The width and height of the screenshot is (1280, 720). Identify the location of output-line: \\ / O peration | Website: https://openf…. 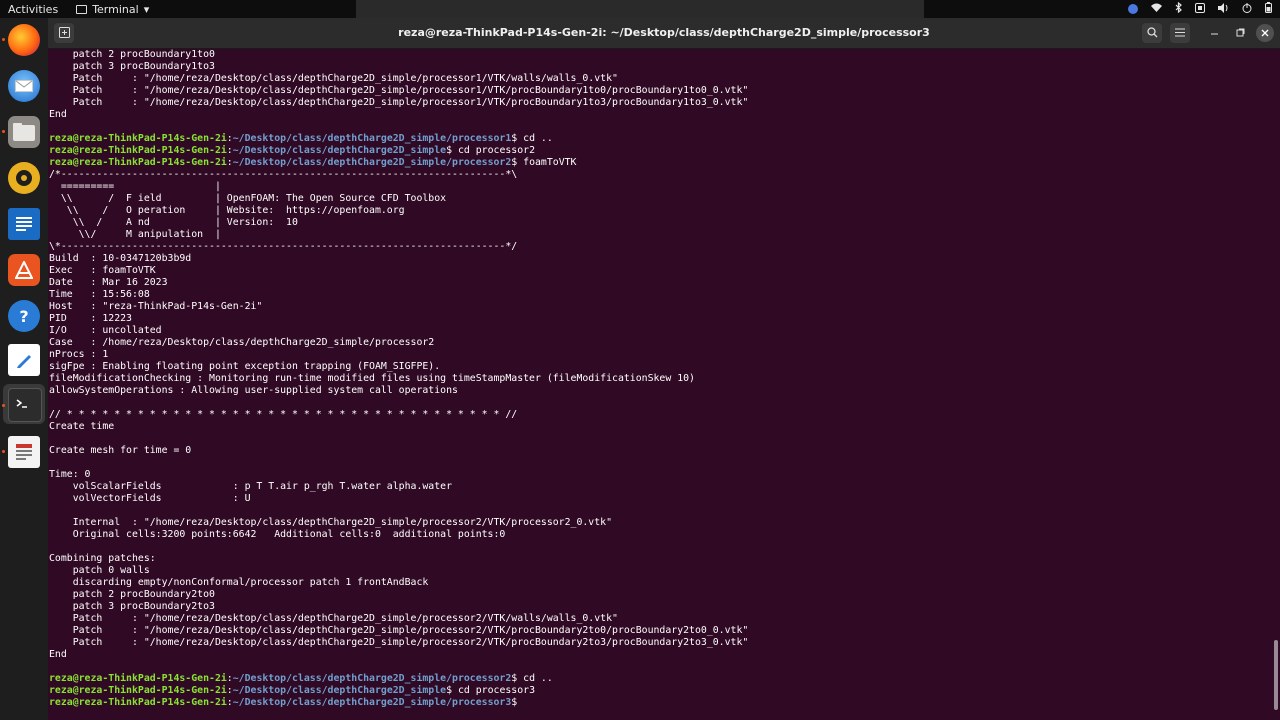
(227, 210).